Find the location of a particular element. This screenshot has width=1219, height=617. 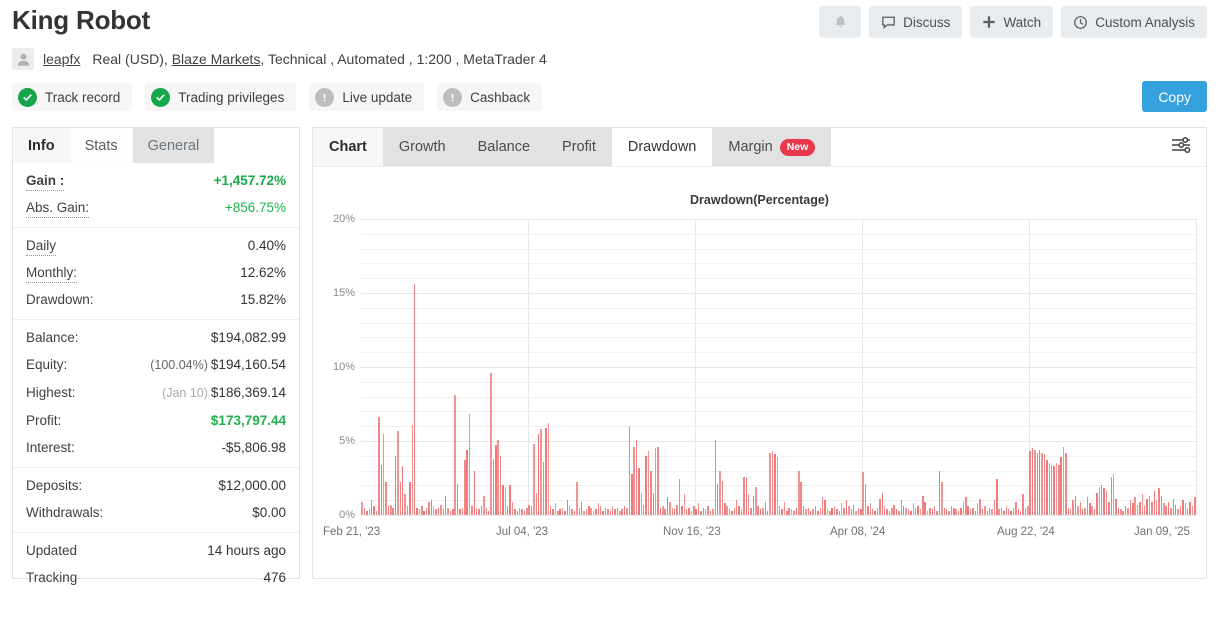

custom-analysis-button: Custom Analysis is located at coordinates (1134, 22).